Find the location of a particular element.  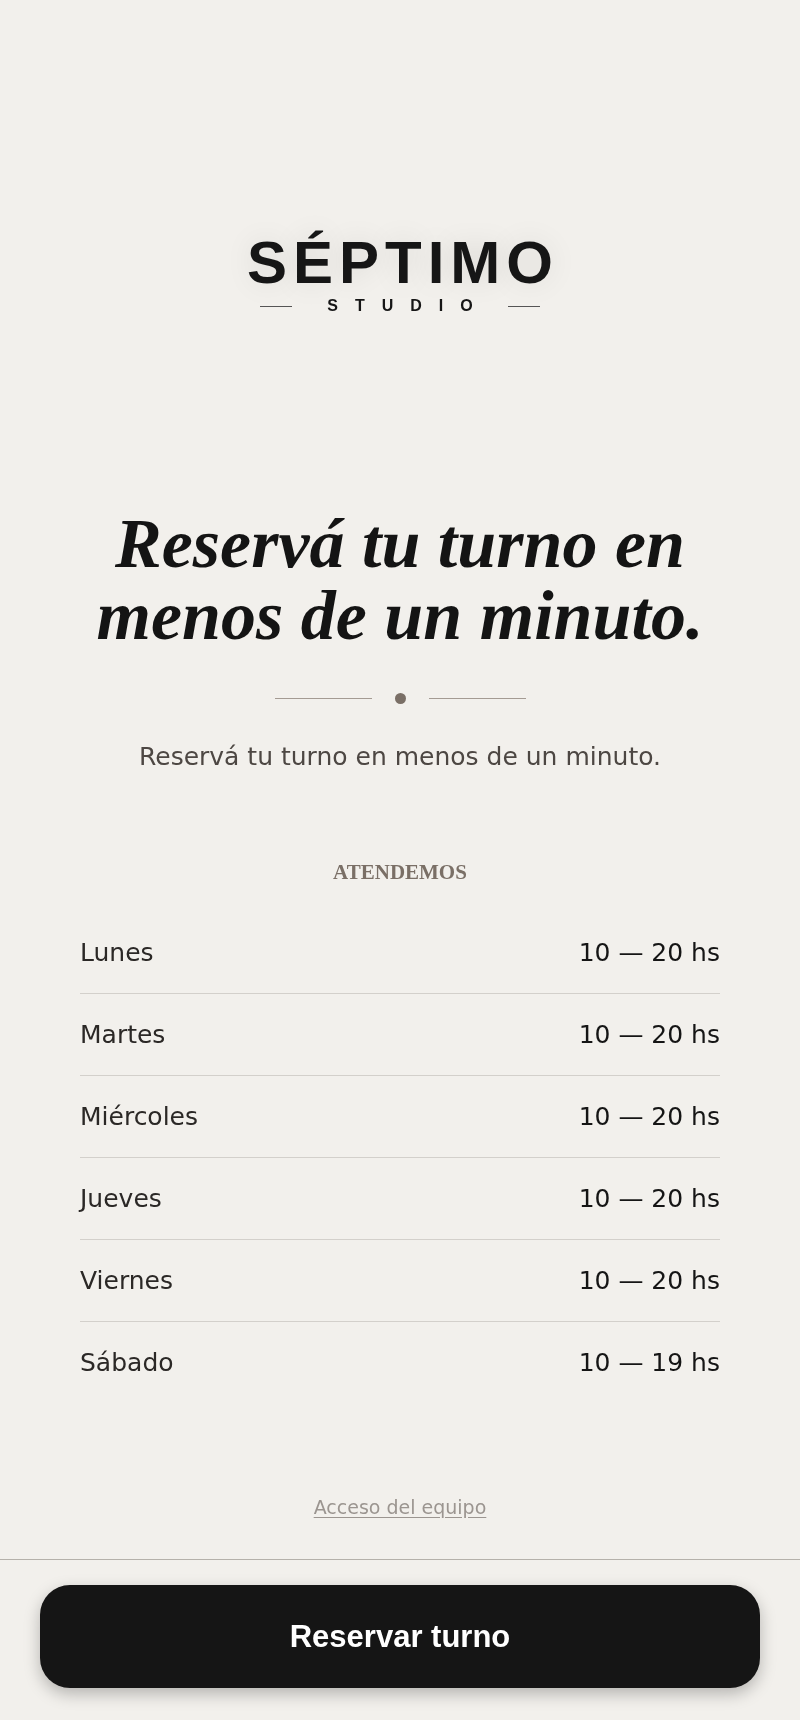

hours-heading: ATENDEMOS is located at coordinates (400, 872).